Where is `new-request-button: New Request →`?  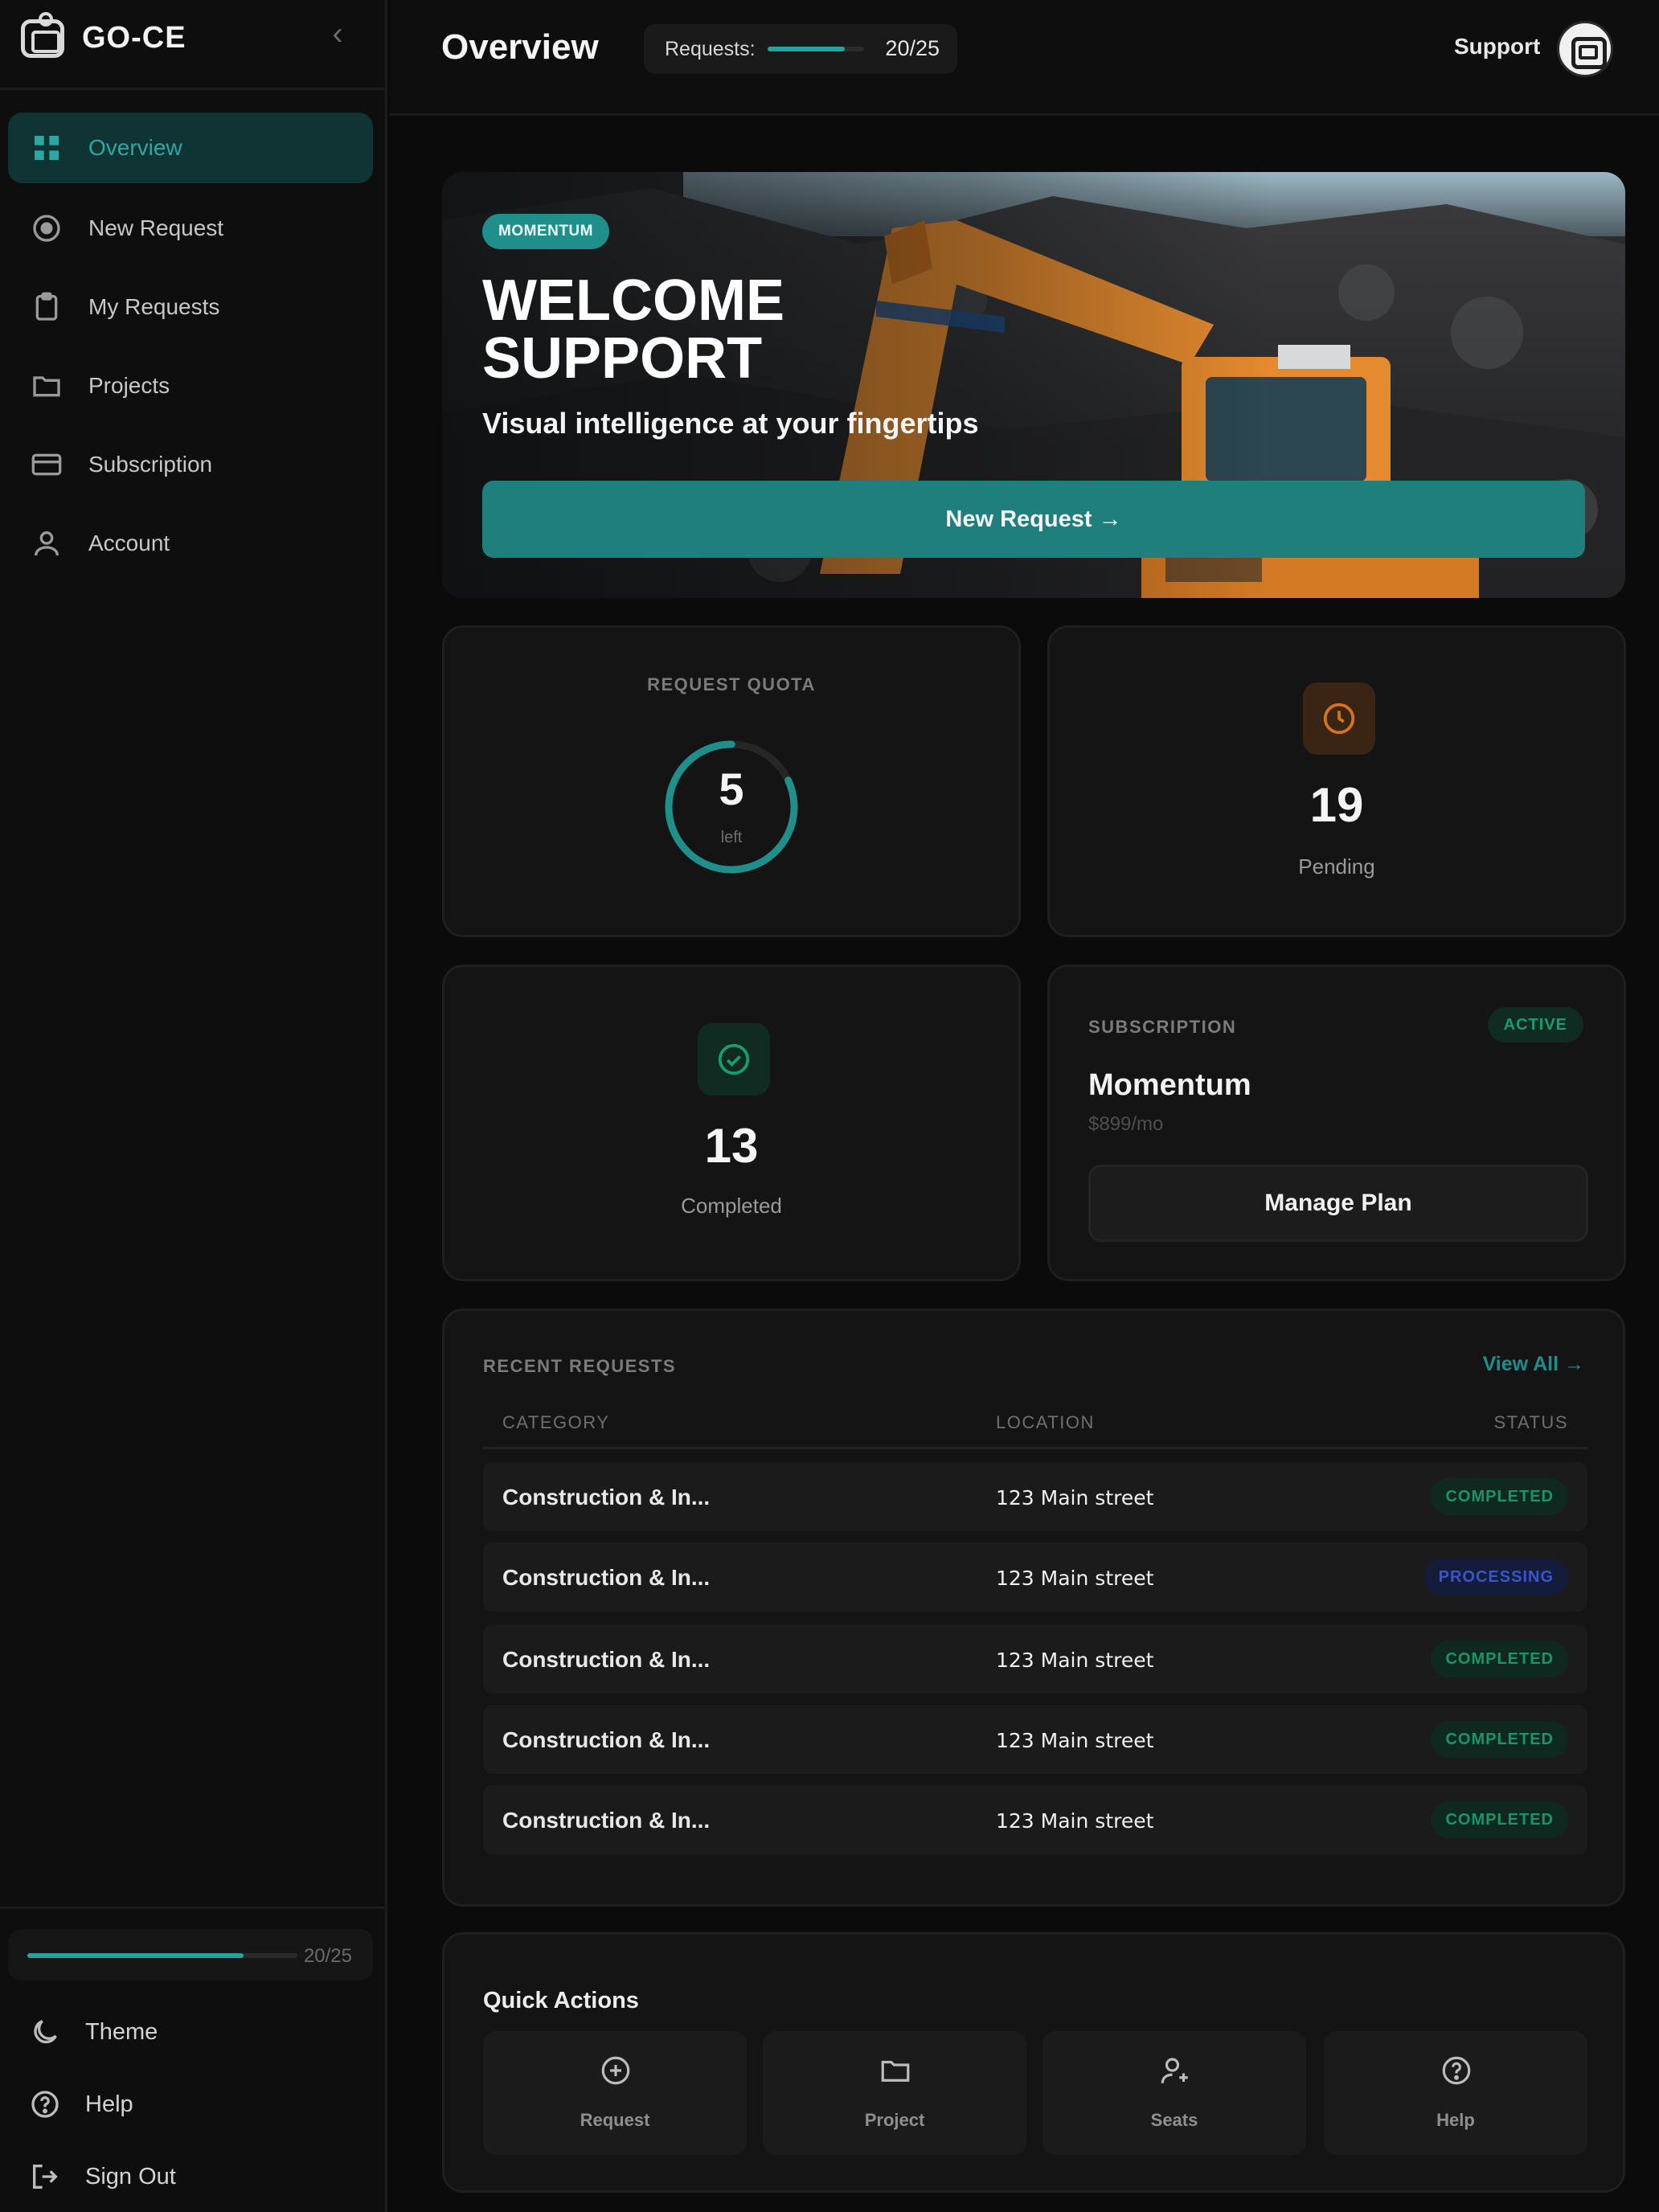 new-request-button: New Request → is located at coordinates (1033, 519).